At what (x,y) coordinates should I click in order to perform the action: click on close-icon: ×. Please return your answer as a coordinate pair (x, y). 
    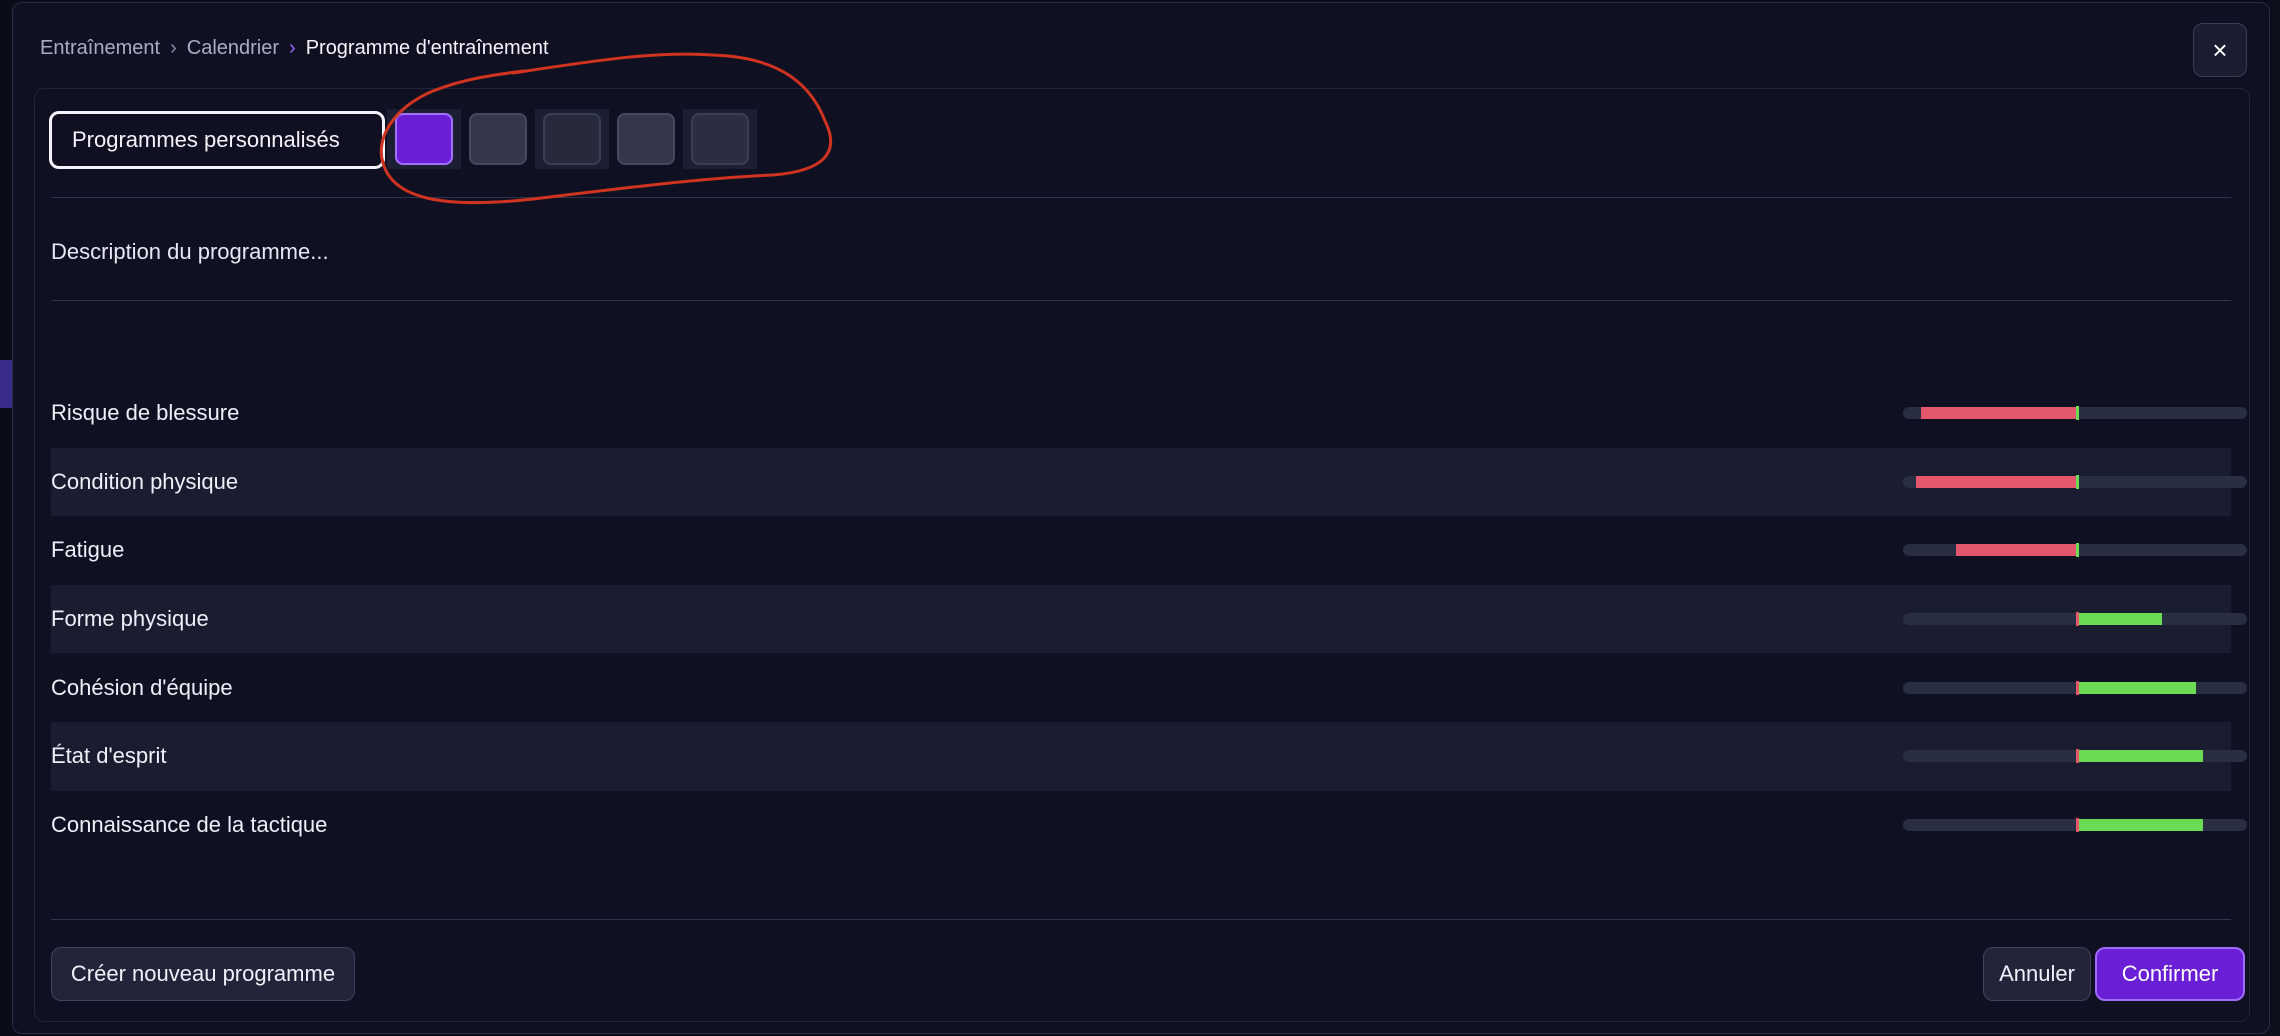
    Looking at the image, I should click on (2220, 49).